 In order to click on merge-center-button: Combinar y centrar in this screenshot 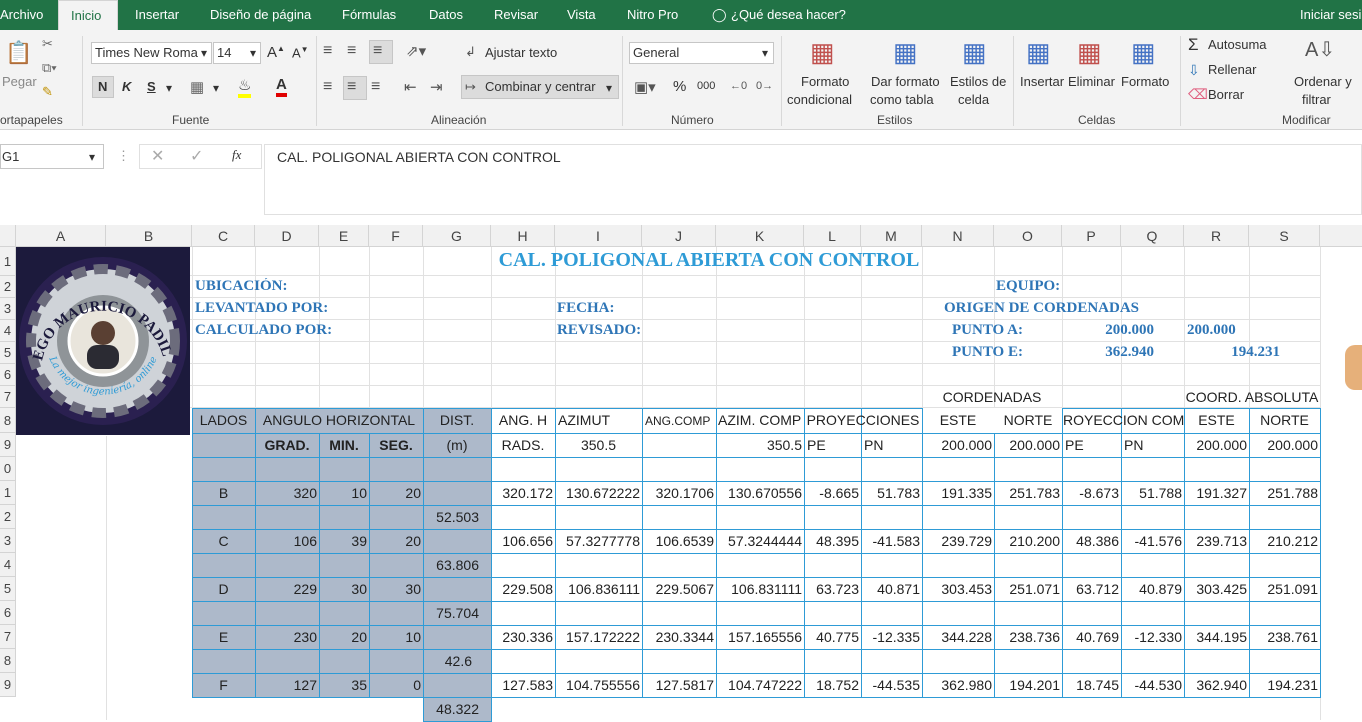, I will do `click(540, 86)`.